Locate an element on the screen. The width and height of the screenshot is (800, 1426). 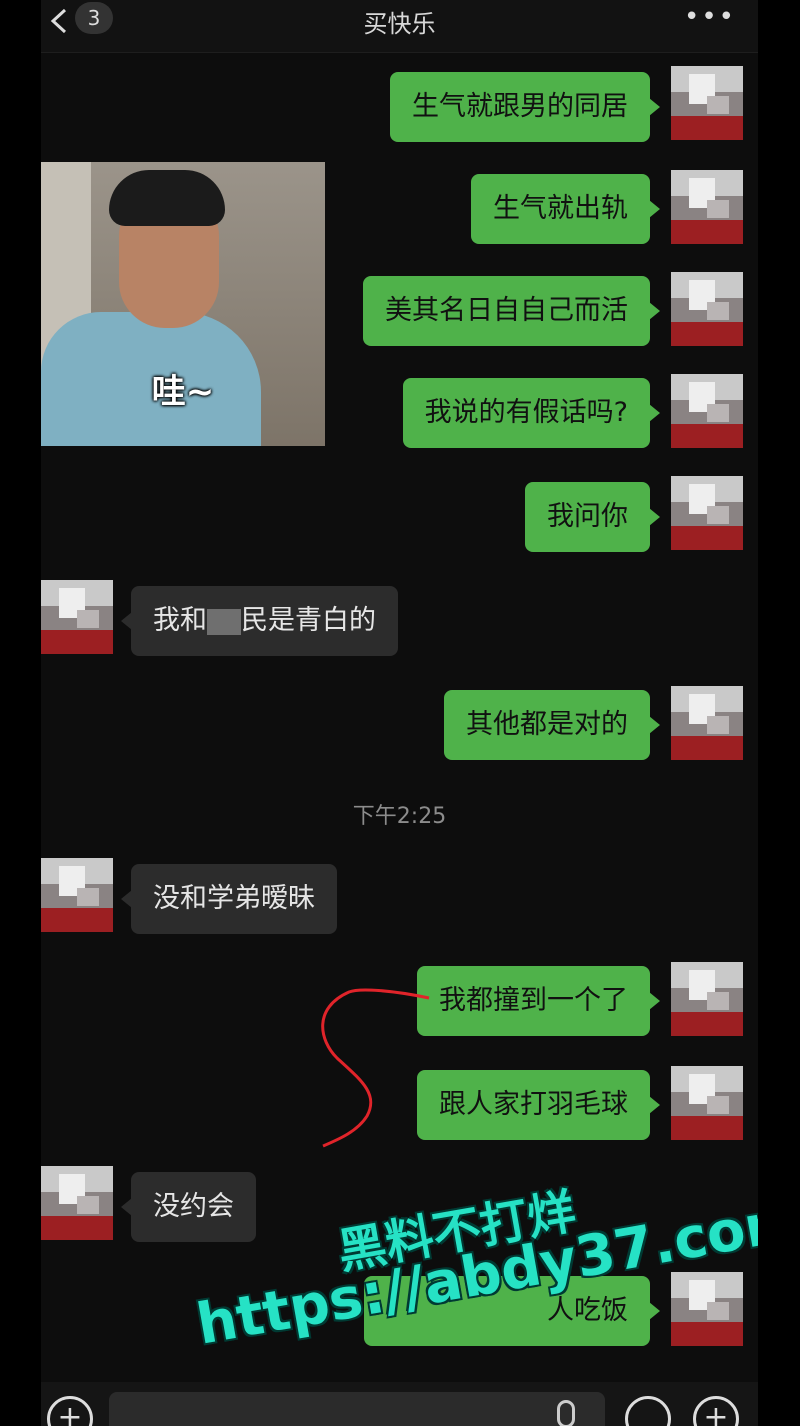
message-bubble-received: 没约会 is located at coordinates (188, 1207).